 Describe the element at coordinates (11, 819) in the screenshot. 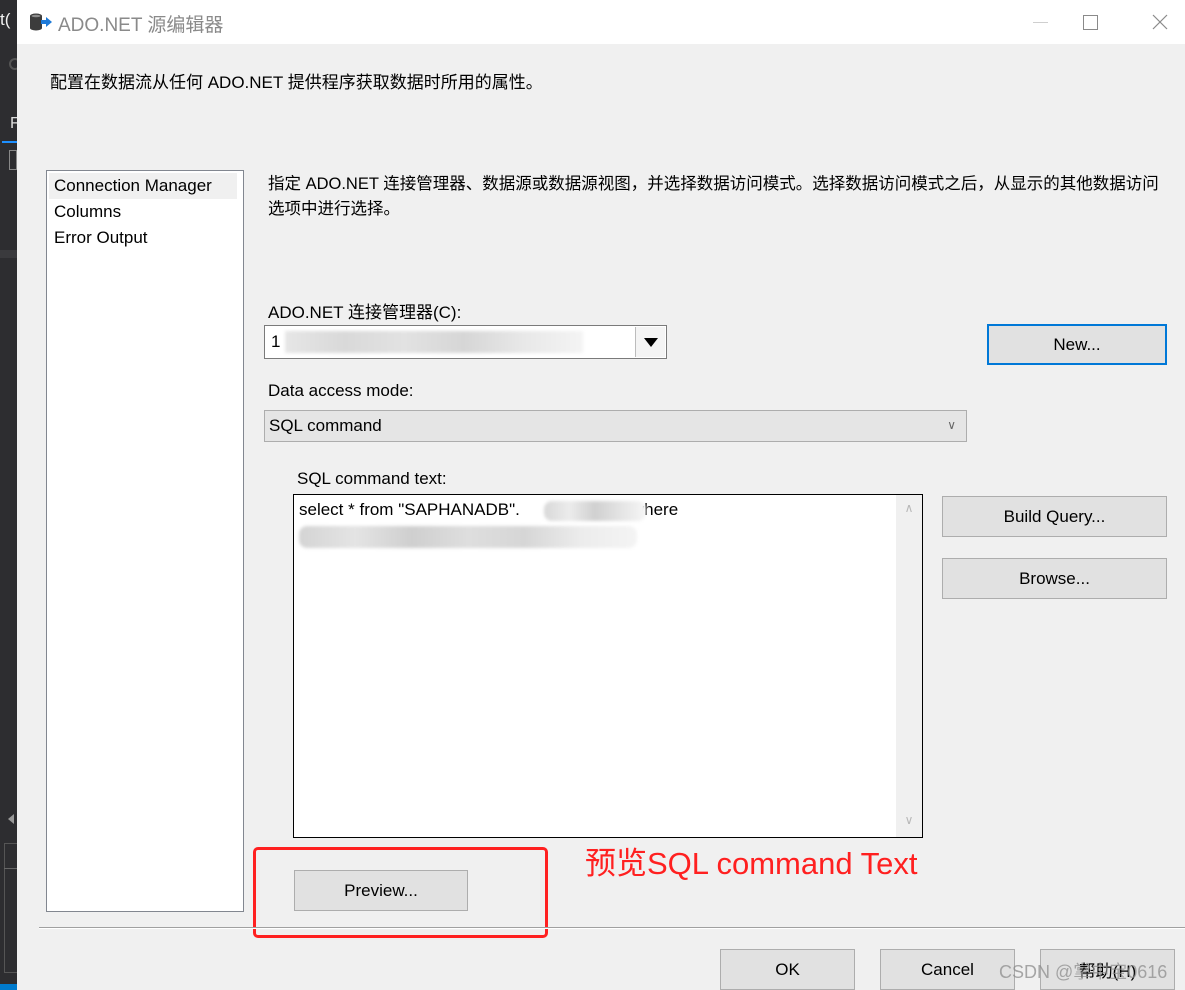

I see `ide-scroll-left-icon` at that location.